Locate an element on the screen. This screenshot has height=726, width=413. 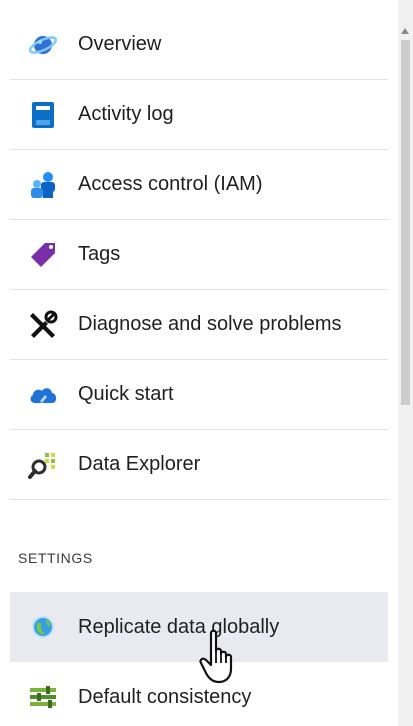
menu-item-label: Tags is located at coordinates (99, 254).